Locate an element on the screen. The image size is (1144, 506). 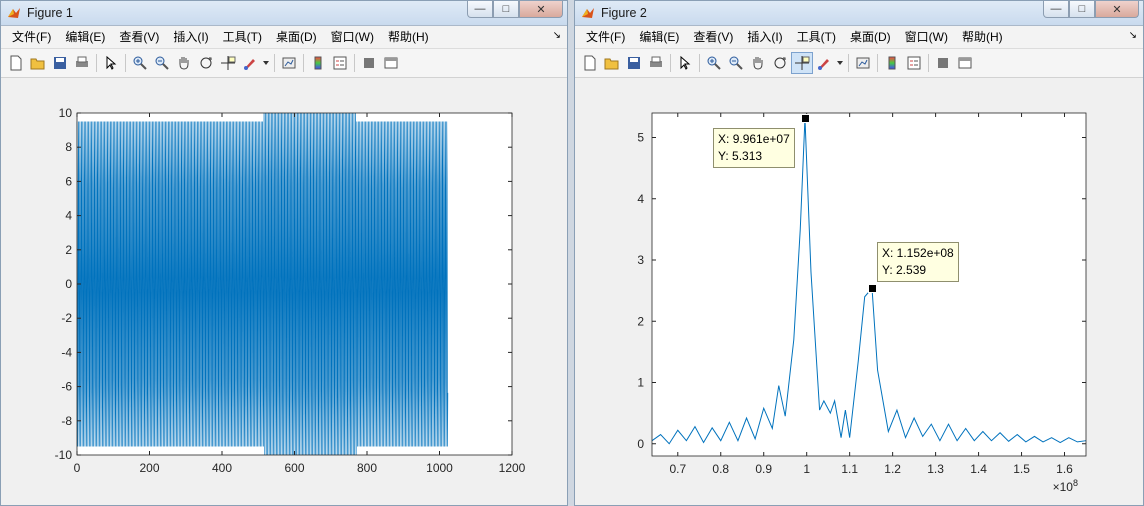
zoom-out-icon is located at coordinates (162, 63).